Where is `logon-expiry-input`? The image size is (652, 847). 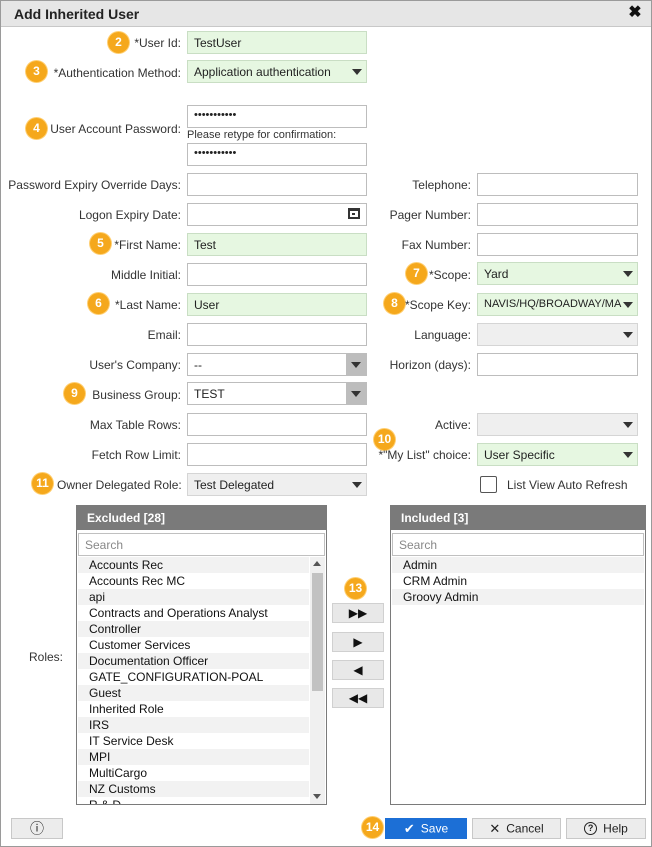
logon-expiry-input is located at coordinates (277, 214).